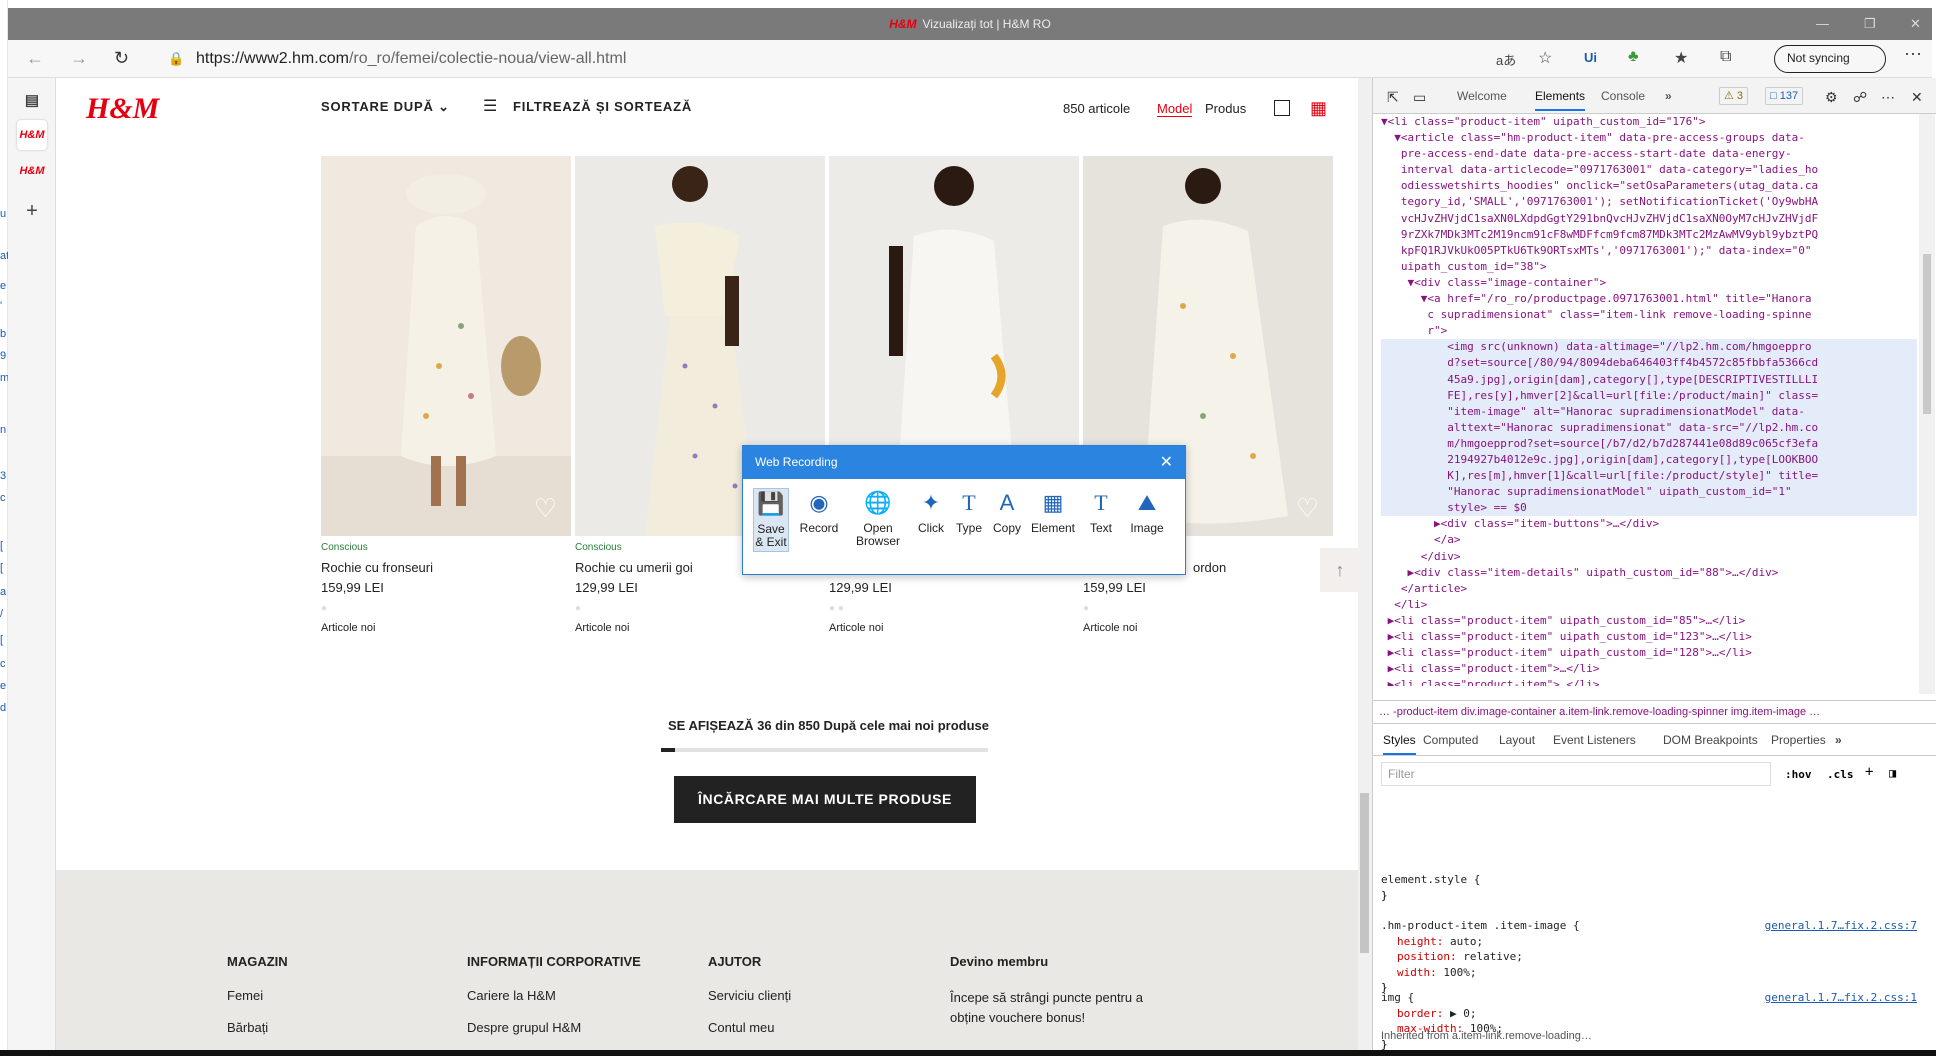  I want to click on copy-button: A Copy, so click(1007, 511).